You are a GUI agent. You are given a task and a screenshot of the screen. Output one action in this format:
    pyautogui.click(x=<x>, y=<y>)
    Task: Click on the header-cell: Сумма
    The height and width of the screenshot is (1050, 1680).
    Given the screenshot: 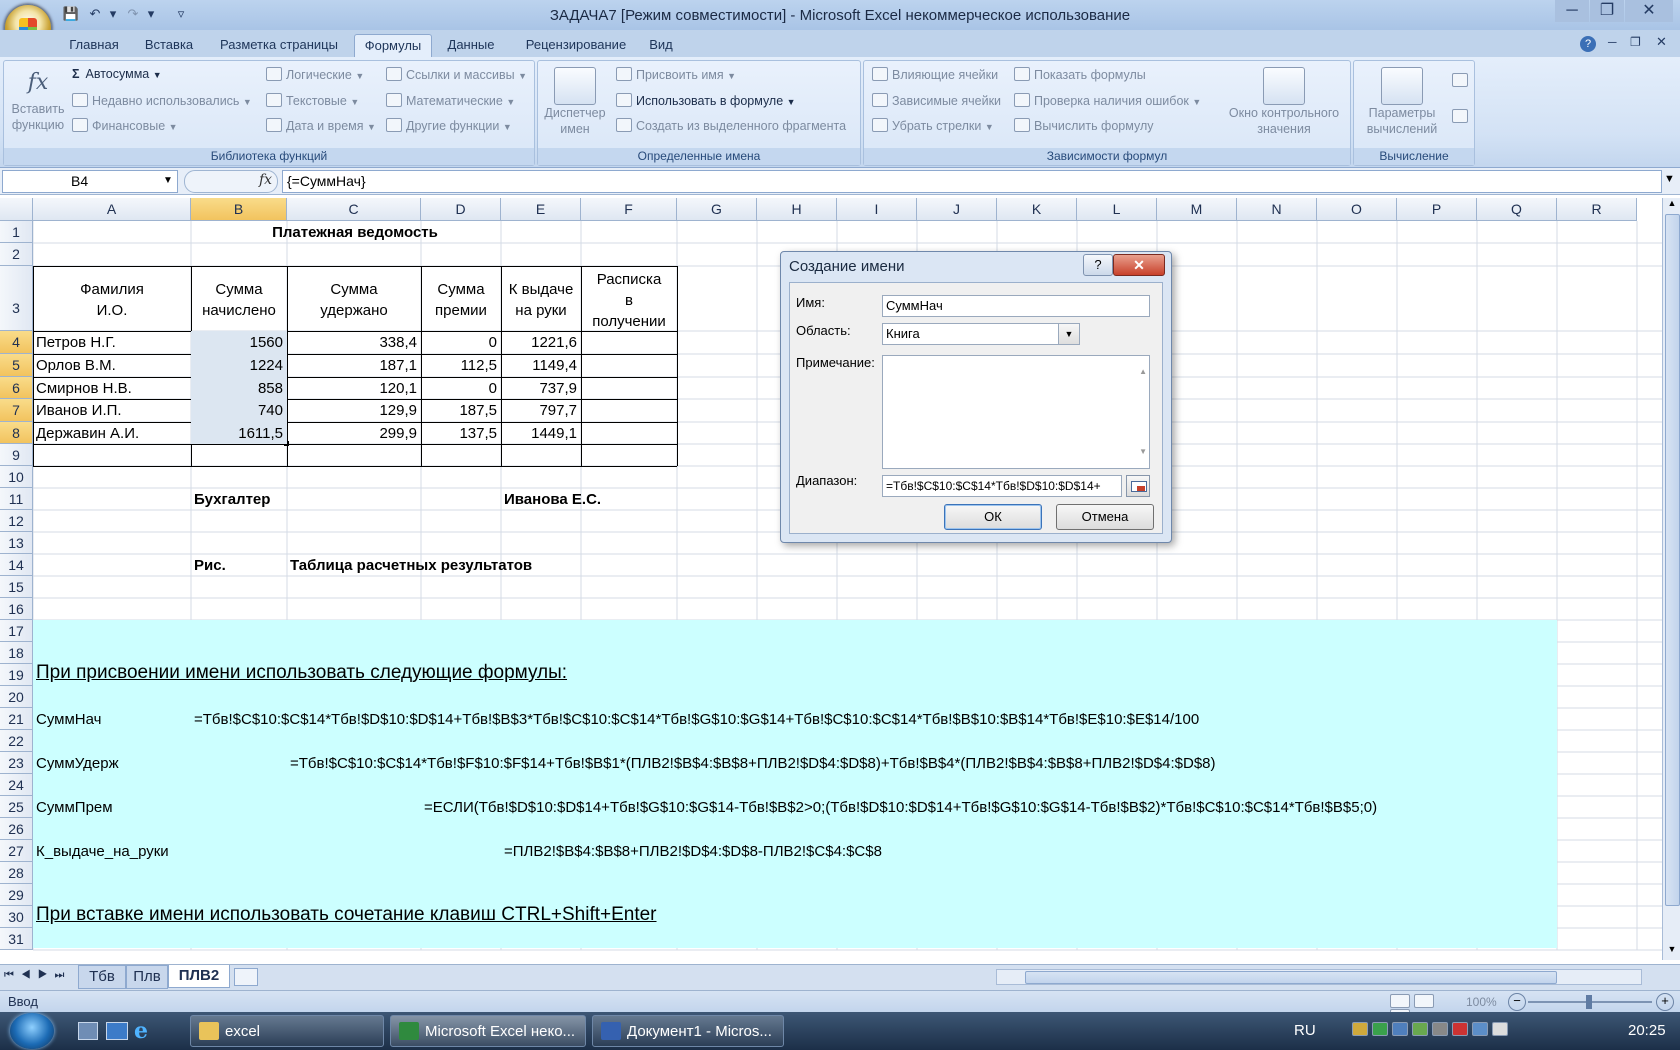 What is the action you would take?
    pyautogui.click(x=239, y=289)
    